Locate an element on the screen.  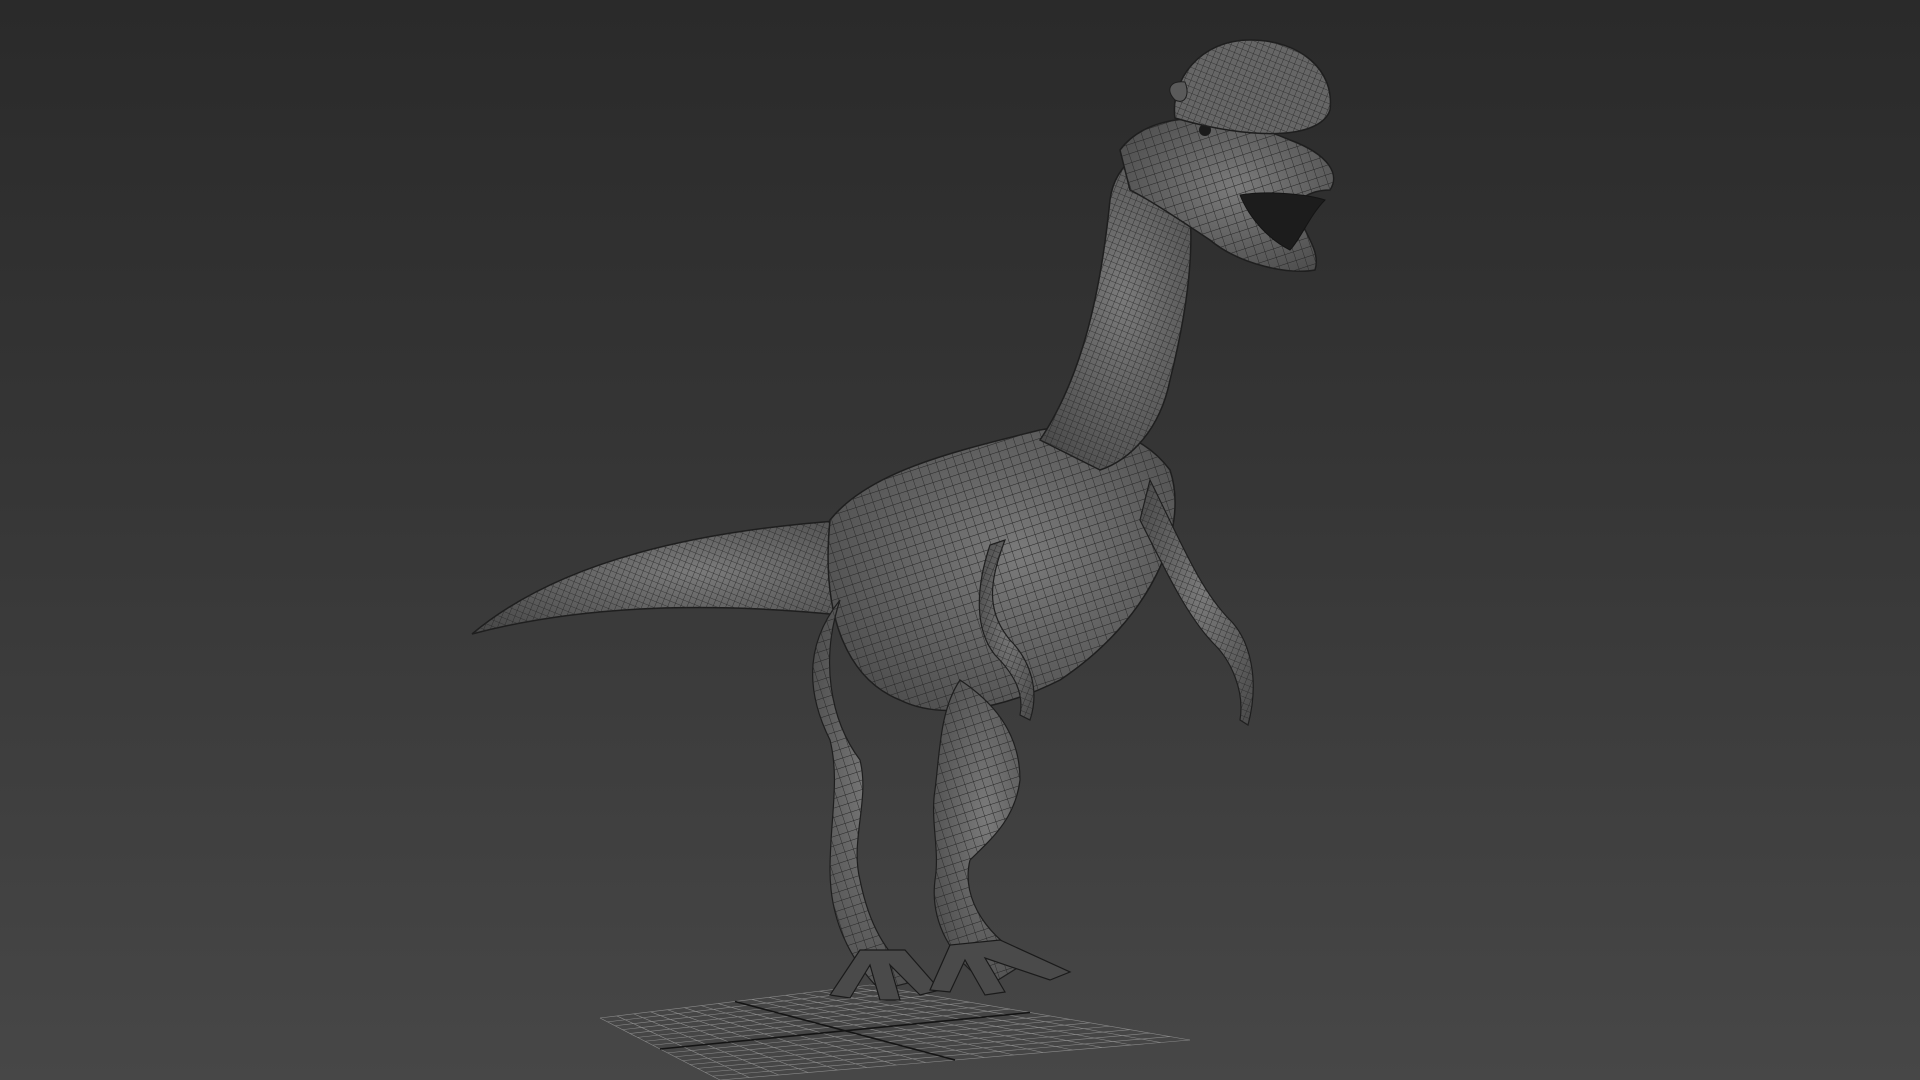
mesh-body-wire is located at coordinates (1002, 568).